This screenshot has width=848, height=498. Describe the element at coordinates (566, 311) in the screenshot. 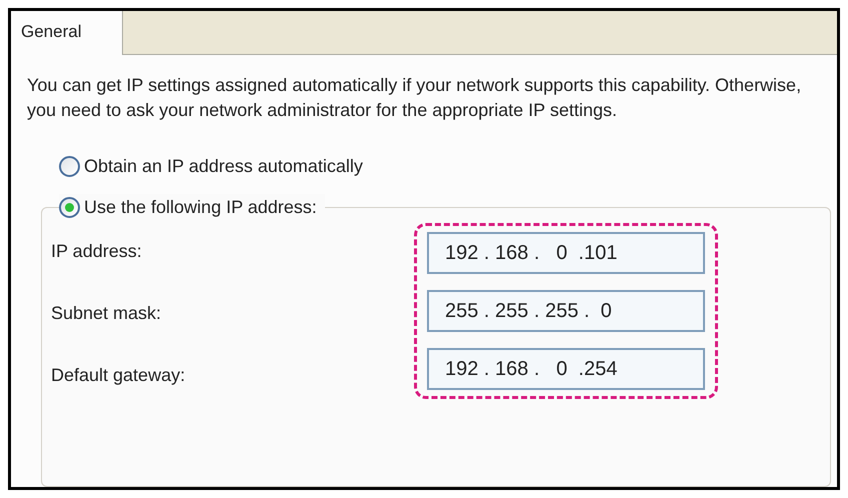

I see `ip-address-field: 255 . 255 . 255 . 0` at that location.